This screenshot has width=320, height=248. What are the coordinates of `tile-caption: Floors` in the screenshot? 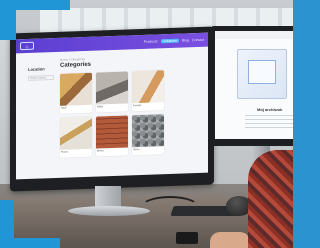 It's located at (64, 152).